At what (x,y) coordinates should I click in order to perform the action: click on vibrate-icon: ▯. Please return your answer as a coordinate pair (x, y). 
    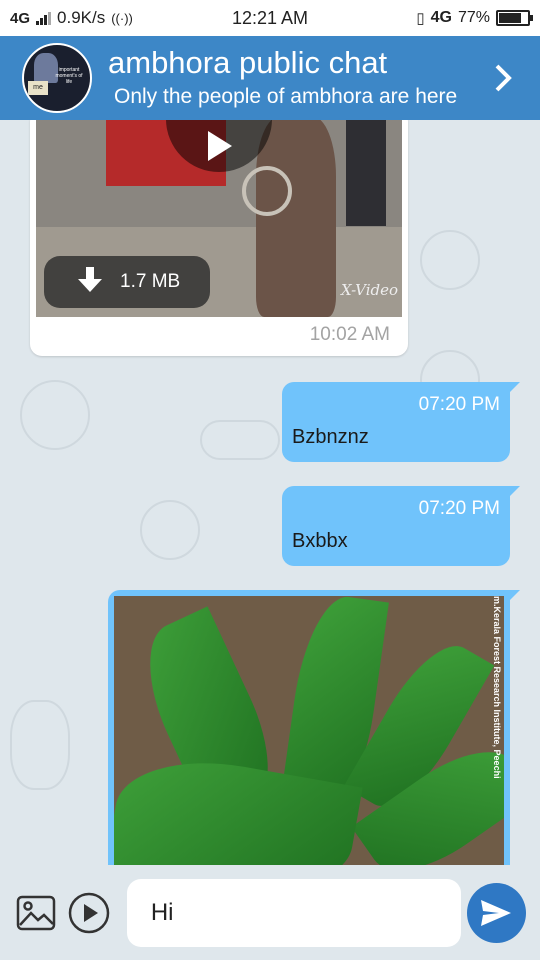
    Looking at the image, I should click on (420, 18).